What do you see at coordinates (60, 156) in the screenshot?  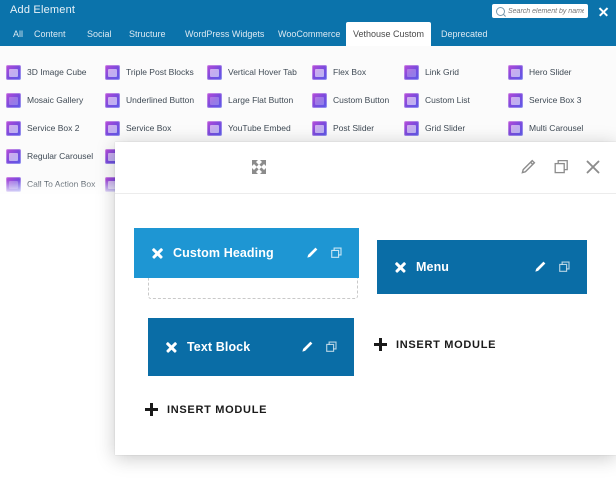 I see `element-label: Regular Carousel` at bounding box center [60, 156].